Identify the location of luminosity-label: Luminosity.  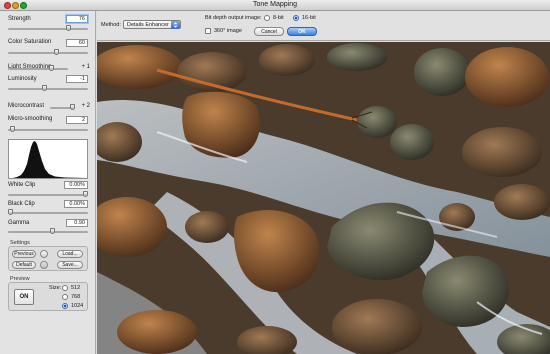
(22, 79).